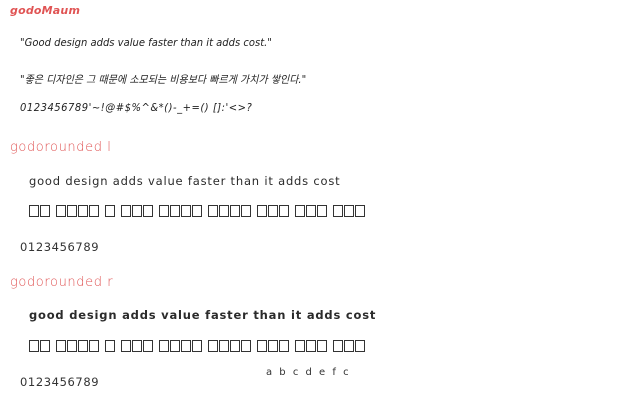 The width and height of the screenshot is (640, 405). I want to click on font-title-godorounded-r: godorounded r, so click(62, 282).